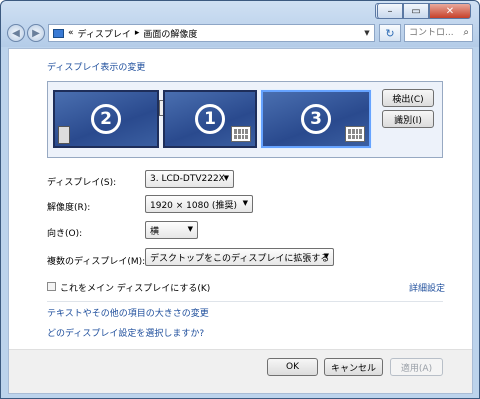  Describe the element at coordinates (245, 301) in the screenshot. I see `divider` at that location.